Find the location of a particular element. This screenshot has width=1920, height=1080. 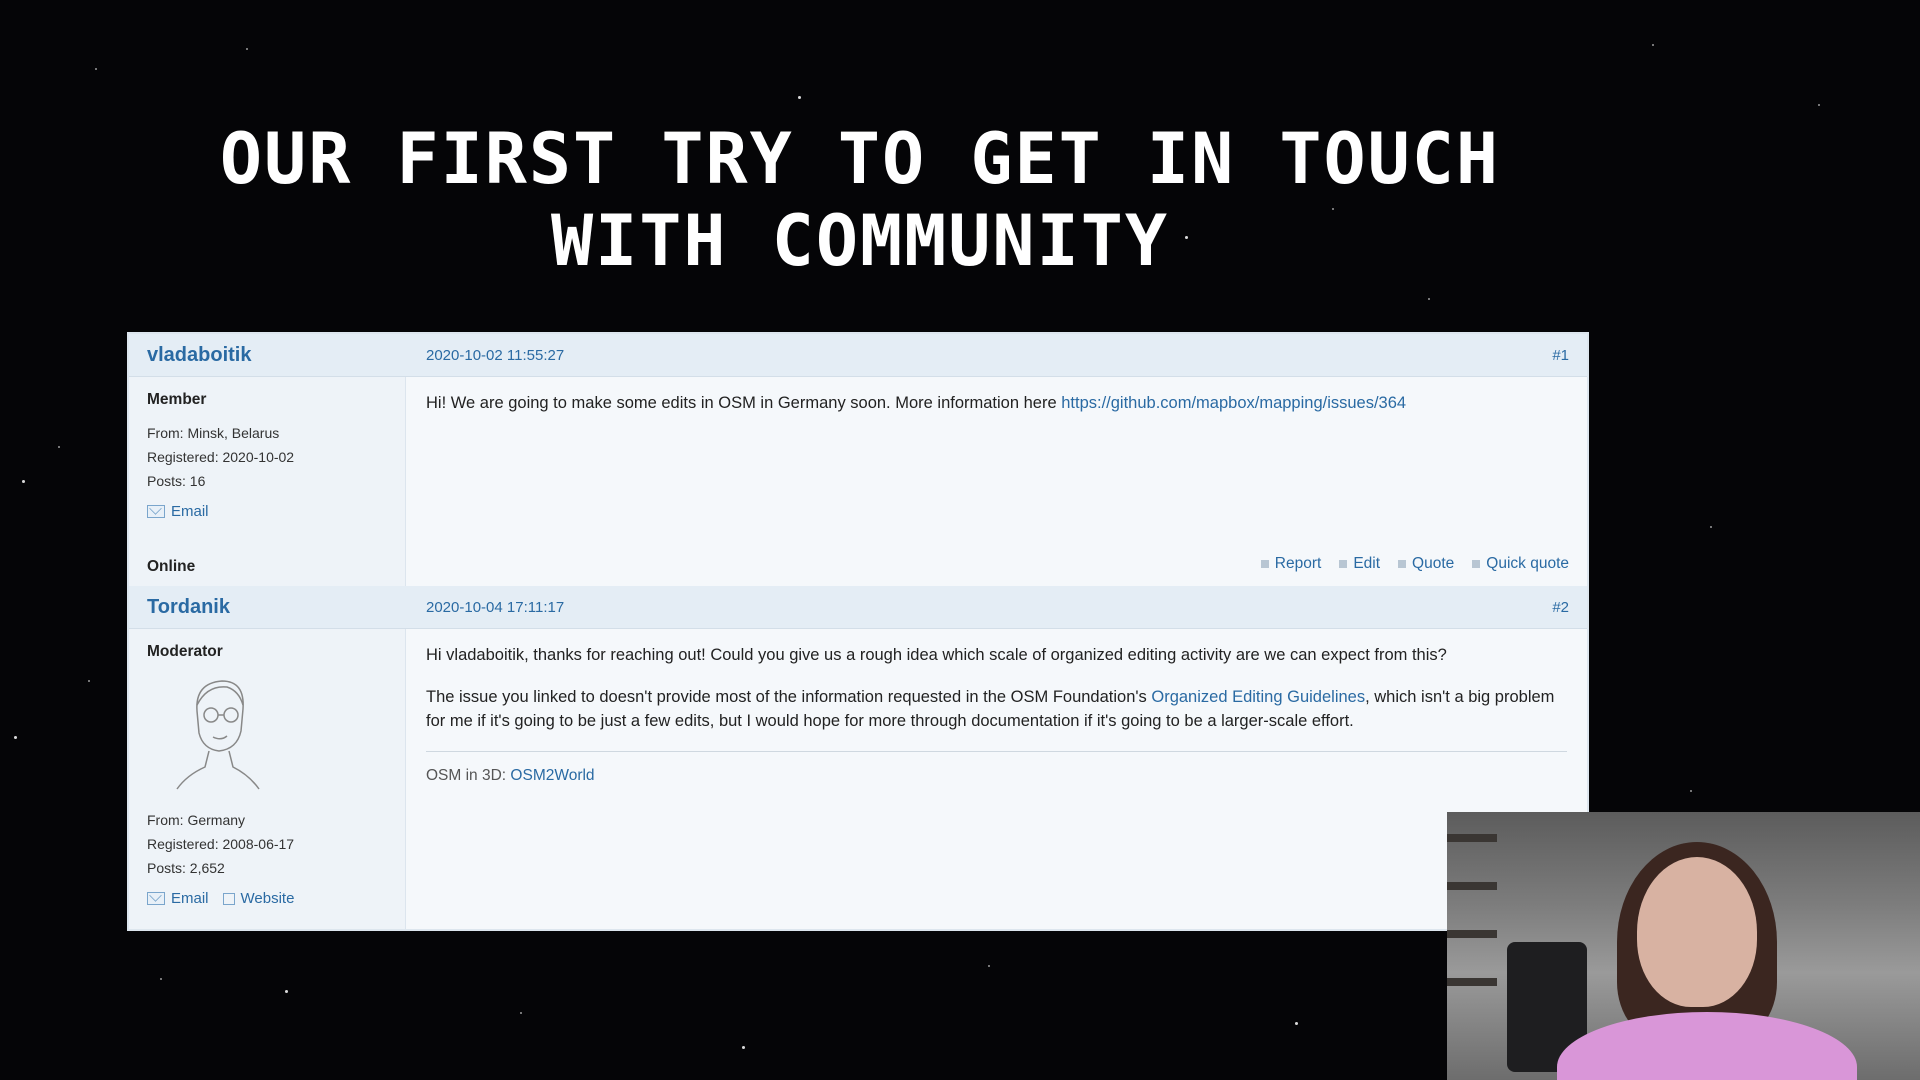

webcam-overlay is located at coordinates (1683, 946).